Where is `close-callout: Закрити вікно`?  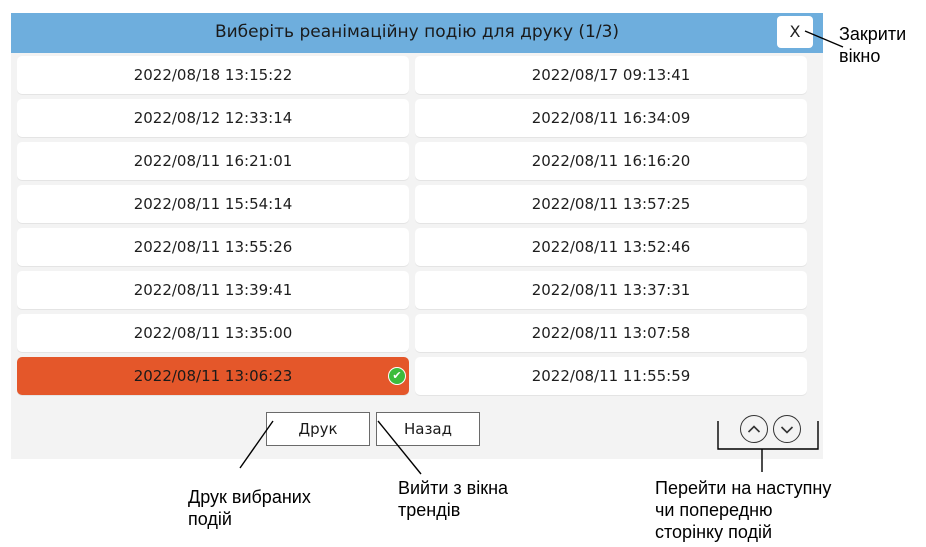 close-callout: Закрити вікно is located at coordinates (873, 45).